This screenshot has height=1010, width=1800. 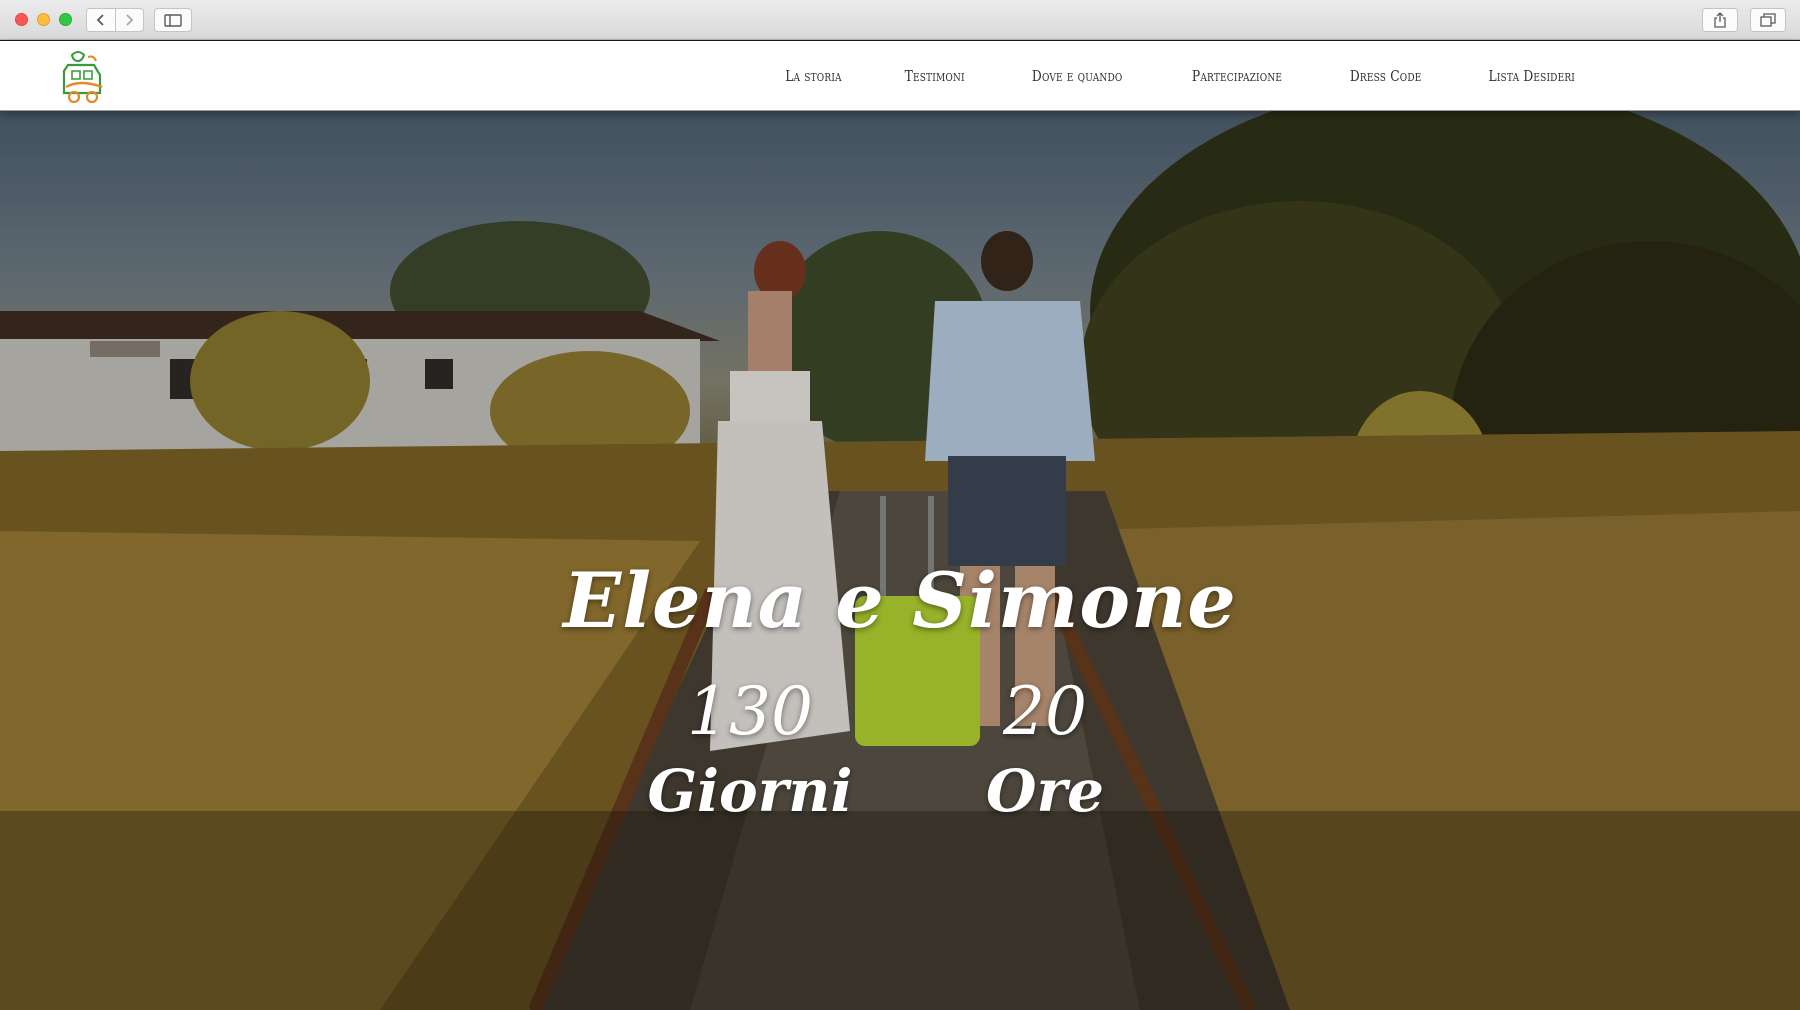 What do you see at coordinates (1532, 76) in the screenshot?
I see `nav-link-lista-desideri: Lista Desideri` at bounding box center [1532, 76].